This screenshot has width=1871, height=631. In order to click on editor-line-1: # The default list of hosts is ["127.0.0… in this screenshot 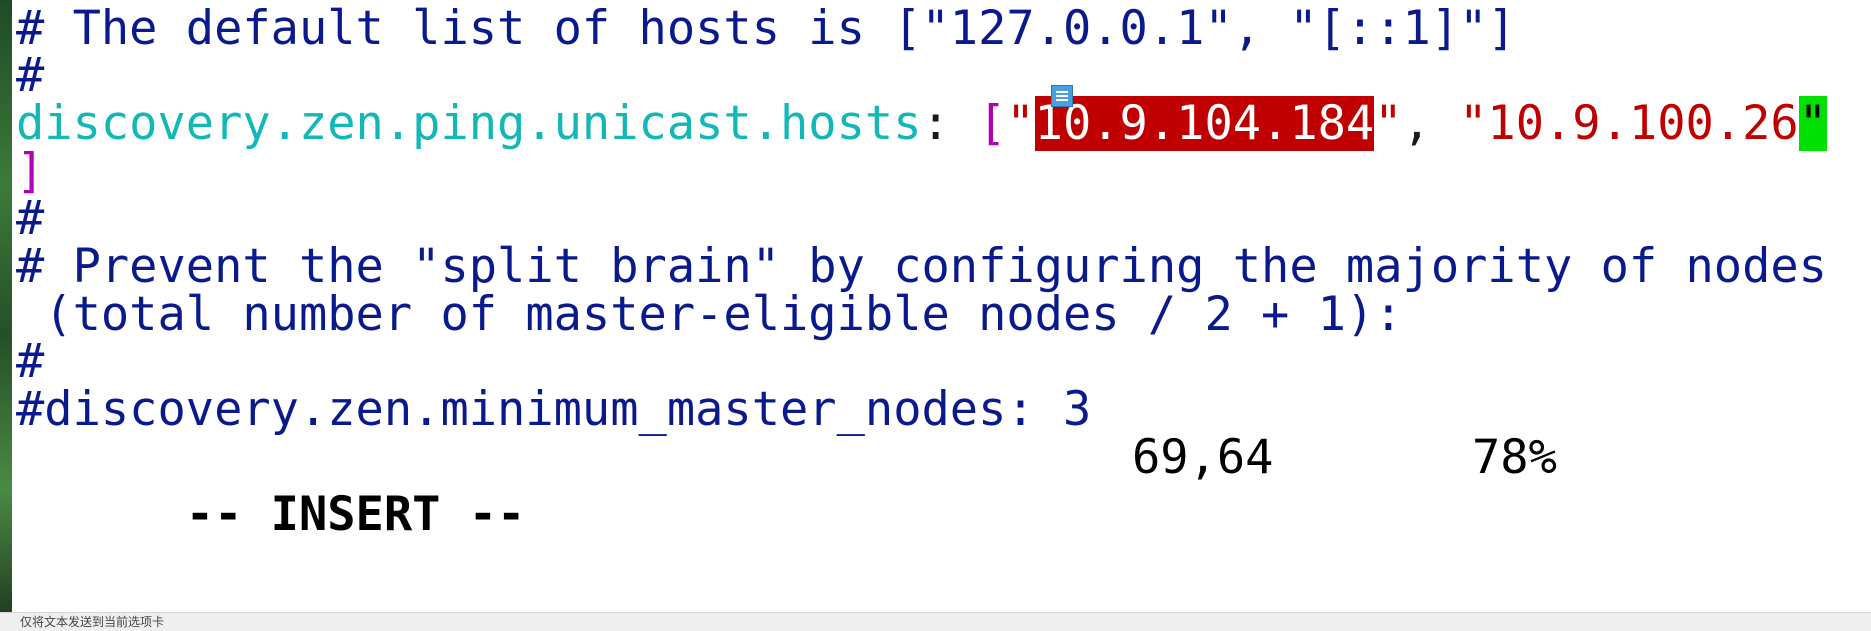, I will do `click(766, 28)`.